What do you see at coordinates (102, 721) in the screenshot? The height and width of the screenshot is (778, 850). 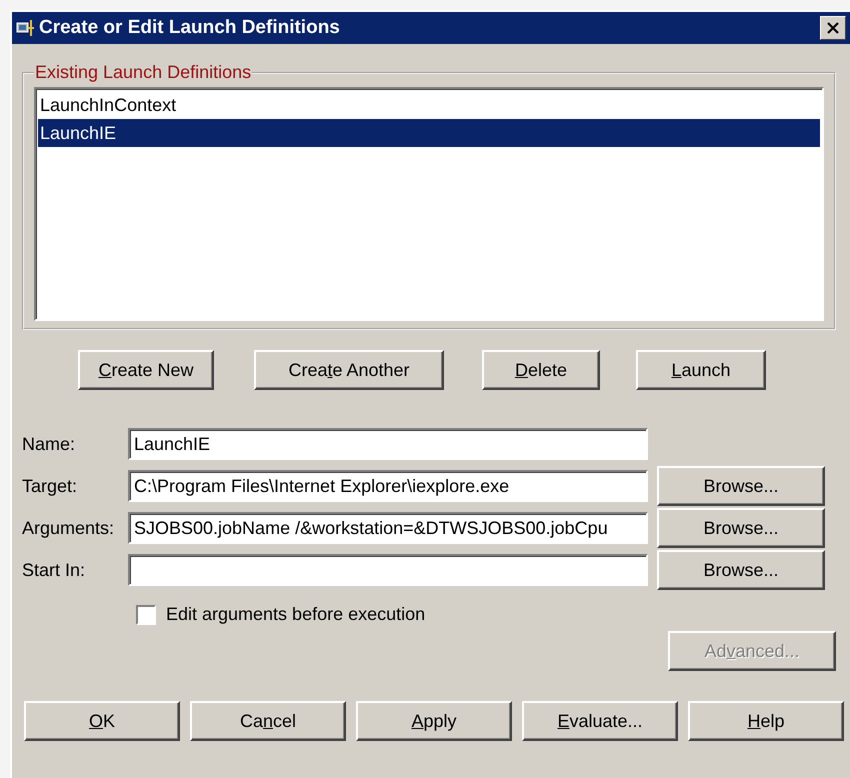 I see `dialog-button: OK` at bounding box center [102, 721].